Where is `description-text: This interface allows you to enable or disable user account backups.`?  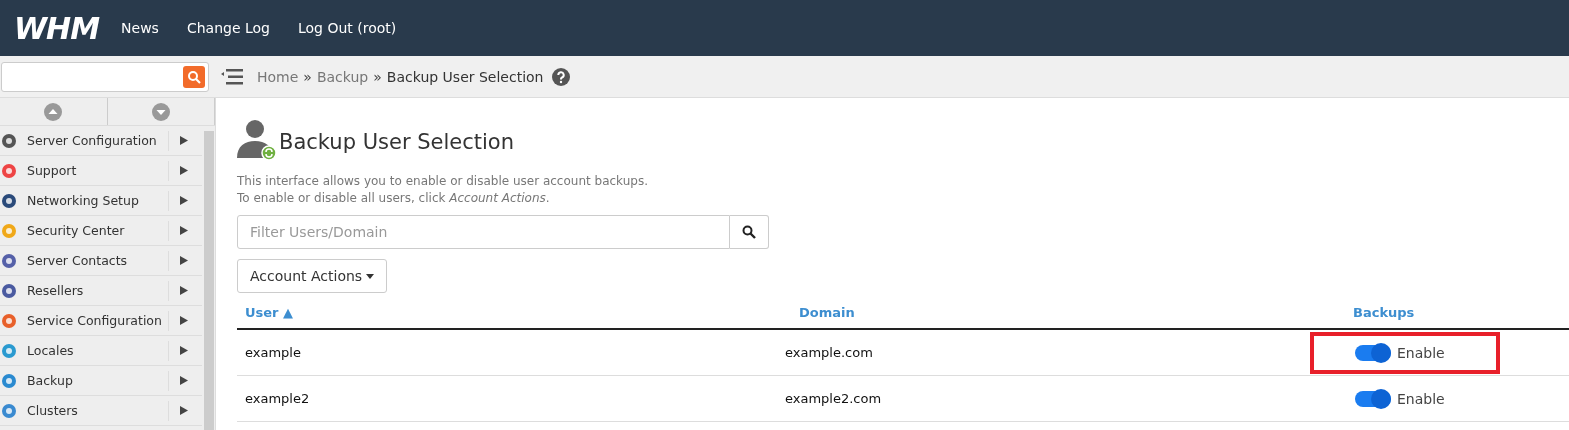 description-text: This interface allows you to enable or disable user account backups. is located at coordinates (443, 181).